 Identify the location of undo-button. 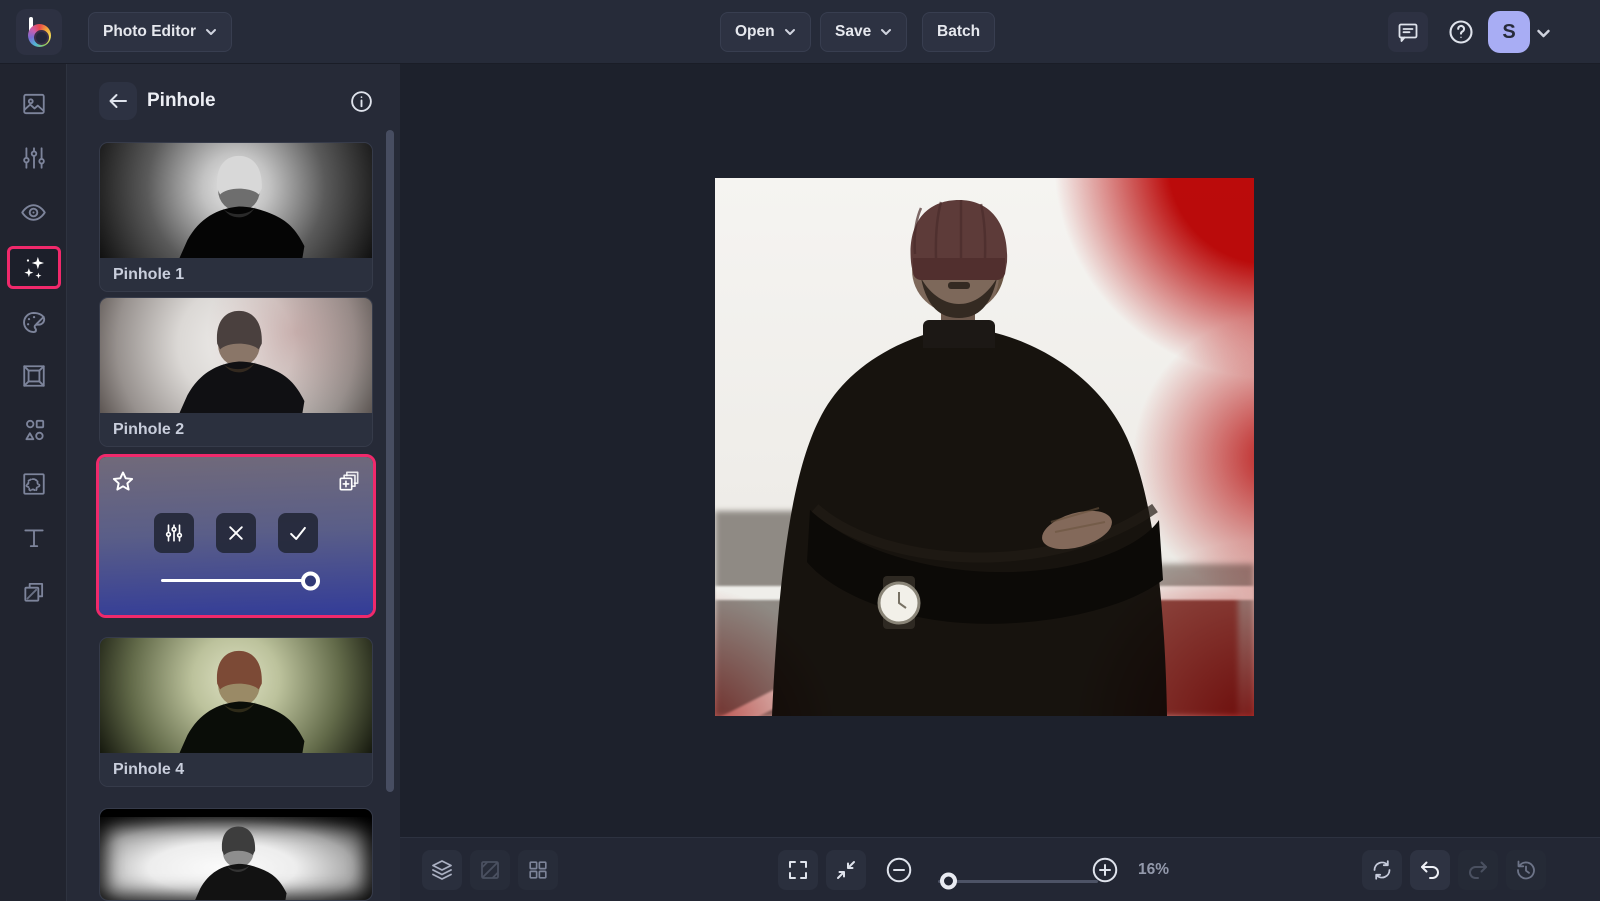
(1430, 870).